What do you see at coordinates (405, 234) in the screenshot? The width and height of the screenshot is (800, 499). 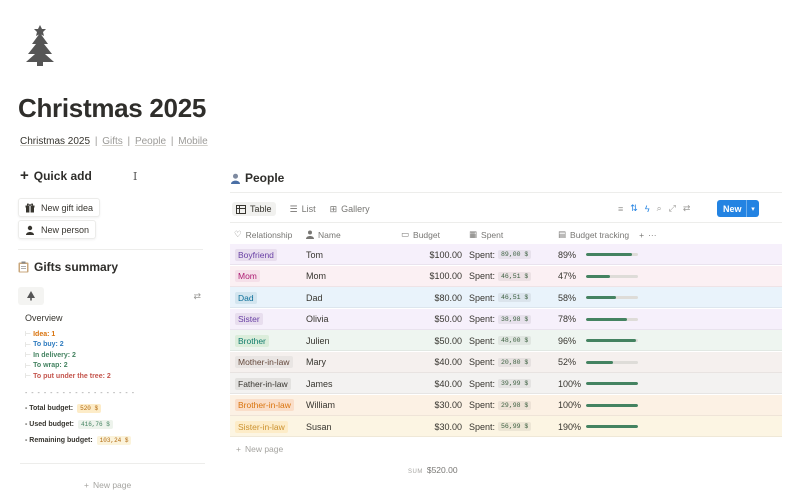 I see `money-icon: ▭` at bounding box center [405, 234].